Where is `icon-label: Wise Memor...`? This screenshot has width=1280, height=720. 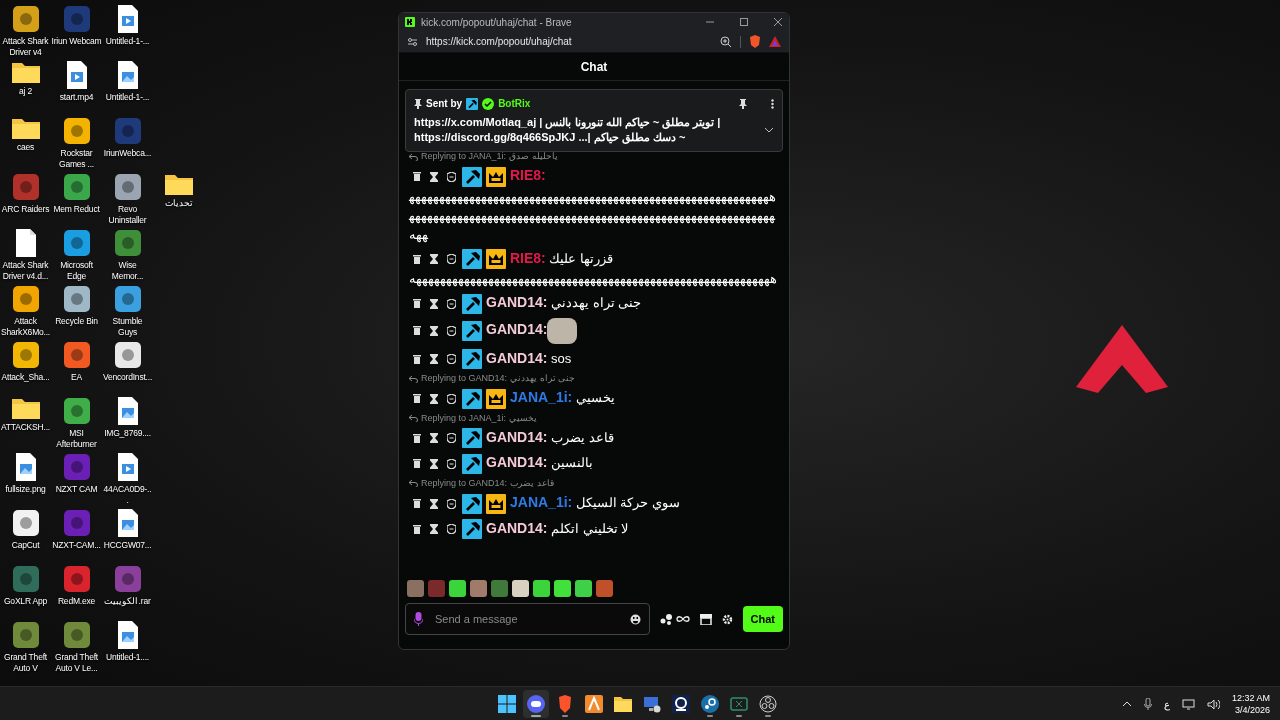
icon-label: Wise Memor... is located at coordinates (127, 271).